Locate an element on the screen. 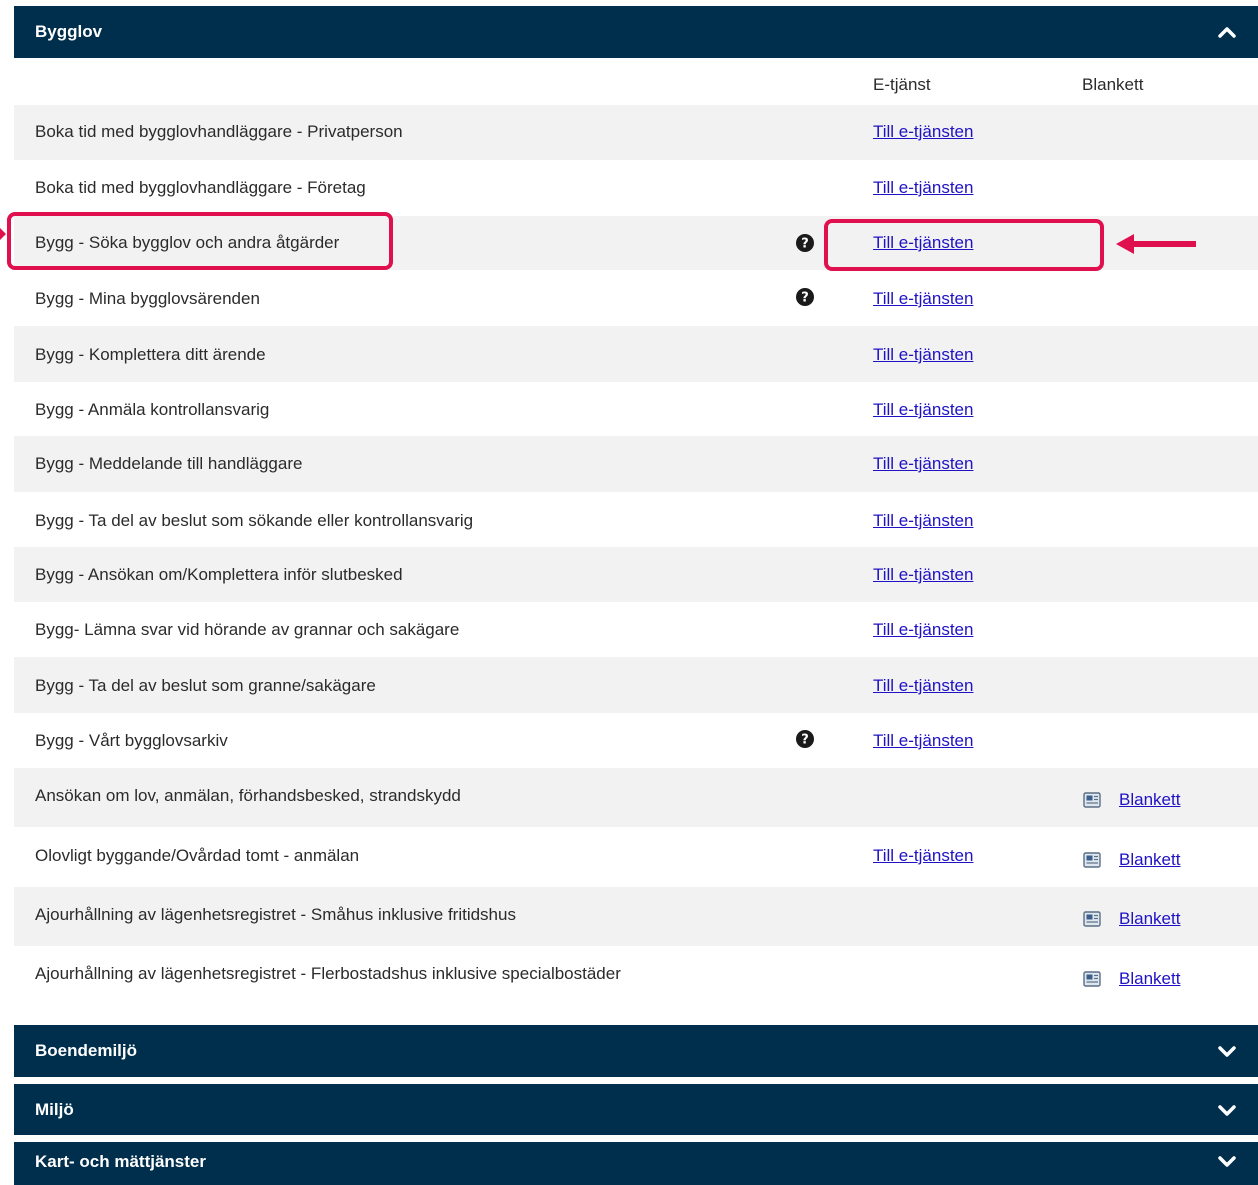 This screenshot has width=1258, height=1185. section-title: Boendemiljö is located at coordinates (86, 1050).